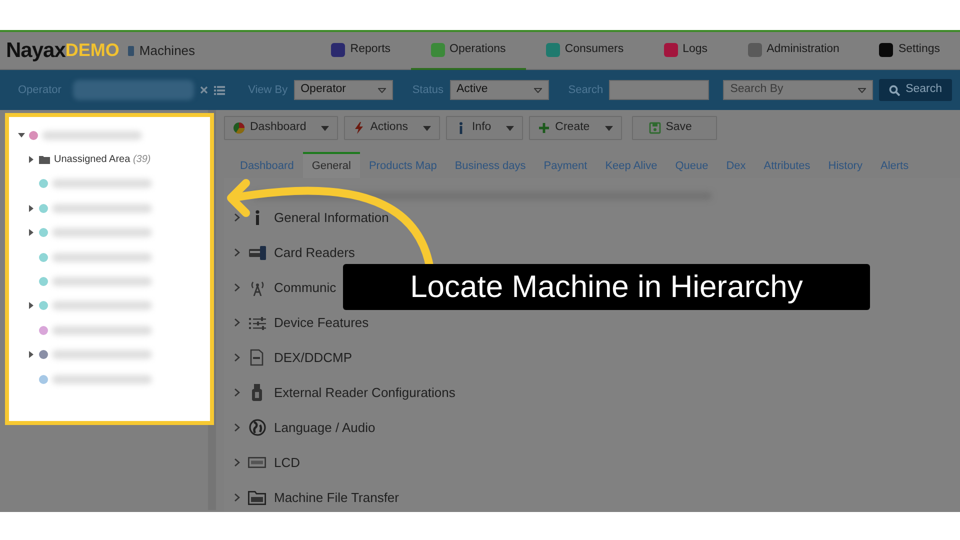 This screenshot has width=960, height=540. I want to click on logo: Nayax, so click(36, 51).